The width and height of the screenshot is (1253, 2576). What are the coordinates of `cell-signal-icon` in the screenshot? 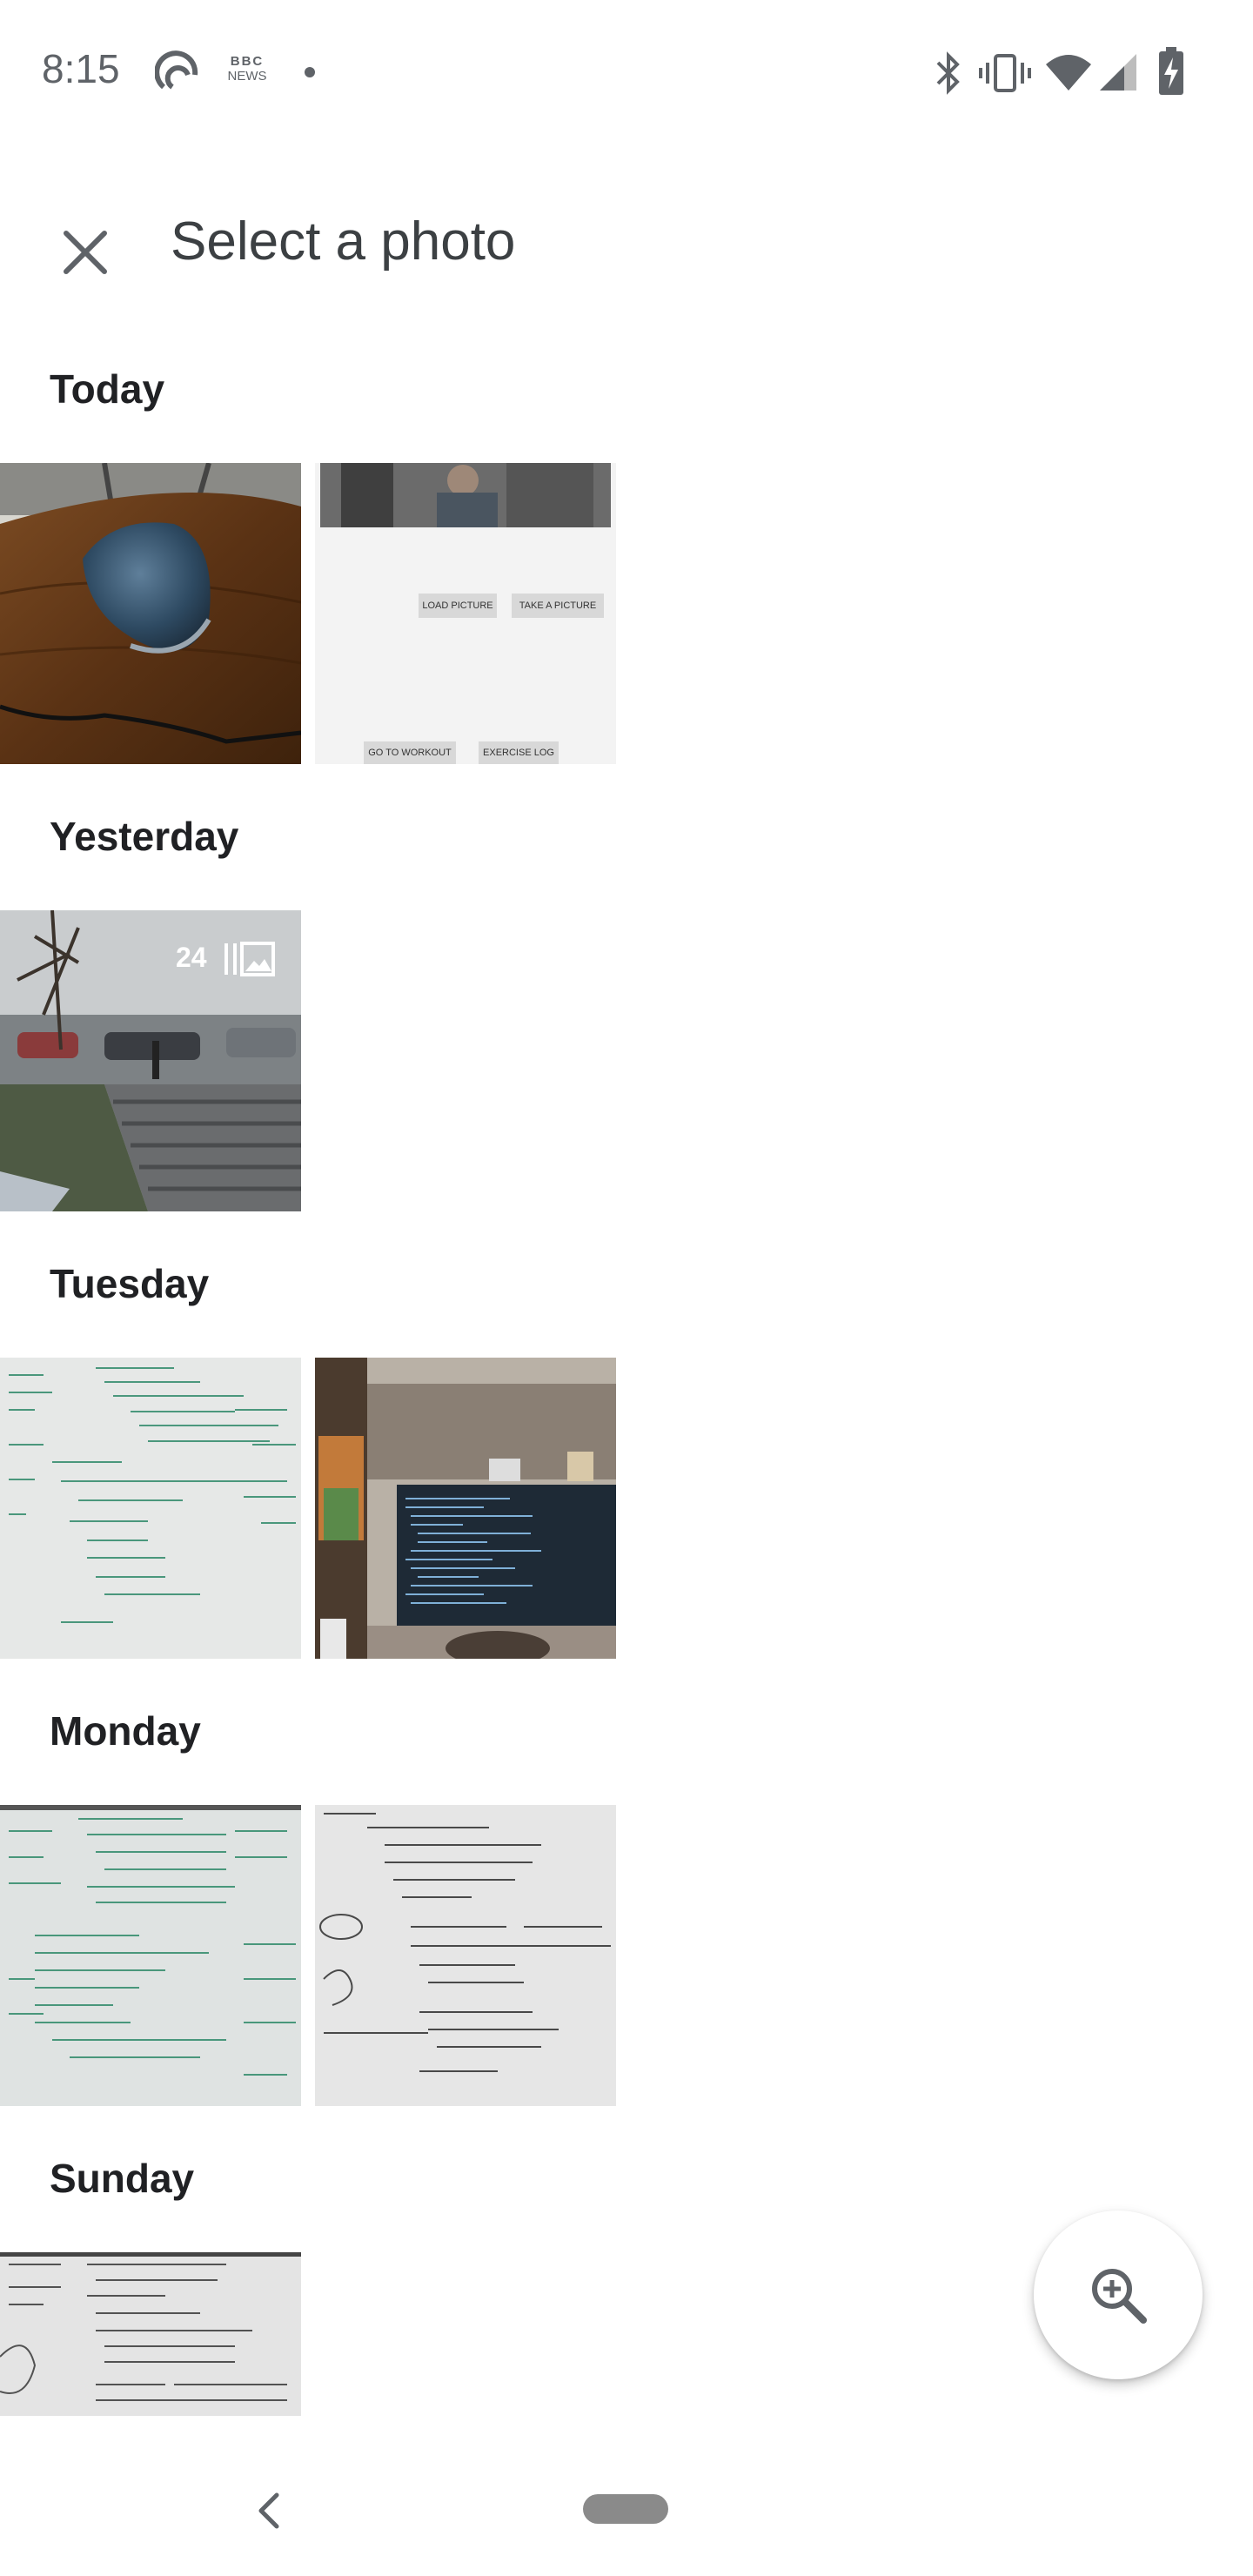 It's located at (1118, 74).